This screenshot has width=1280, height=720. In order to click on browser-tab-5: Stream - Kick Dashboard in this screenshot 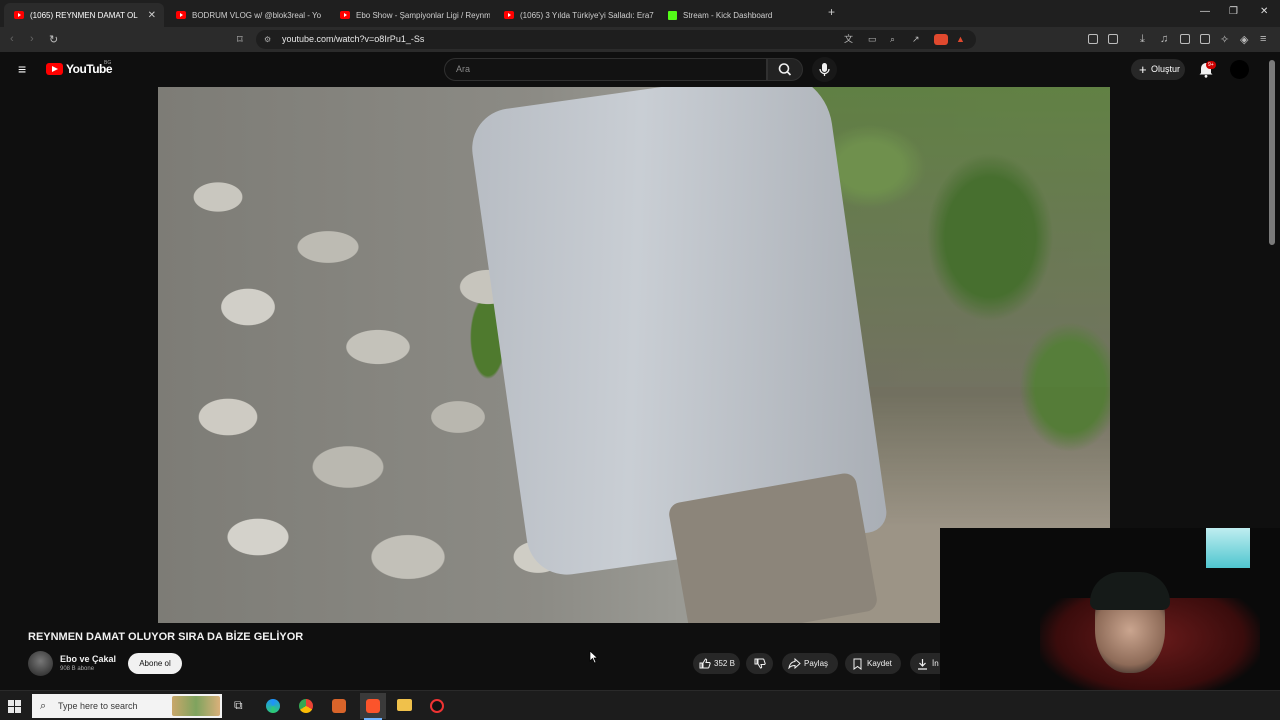, I will do `click(738, 15)`.